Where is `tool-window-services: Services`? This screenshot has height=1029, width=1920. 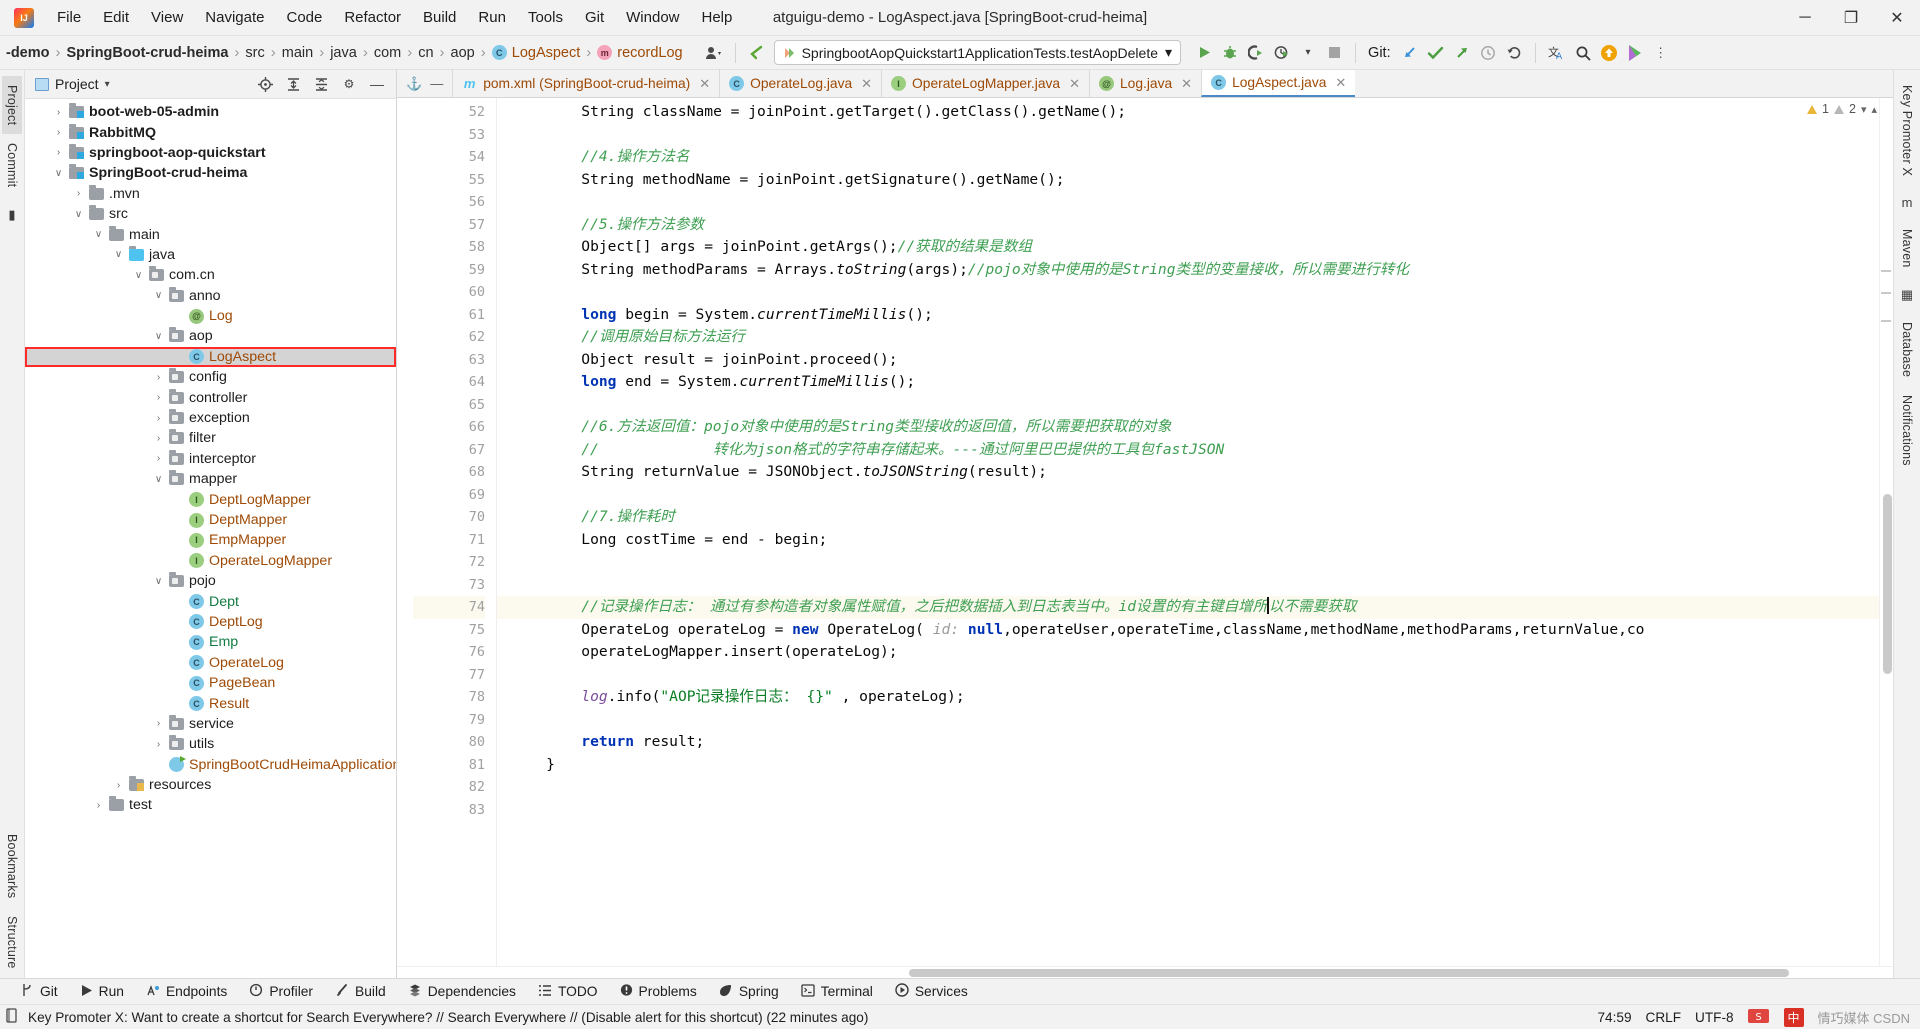
tool-window-services: Services is located at coordinates (931, 992).